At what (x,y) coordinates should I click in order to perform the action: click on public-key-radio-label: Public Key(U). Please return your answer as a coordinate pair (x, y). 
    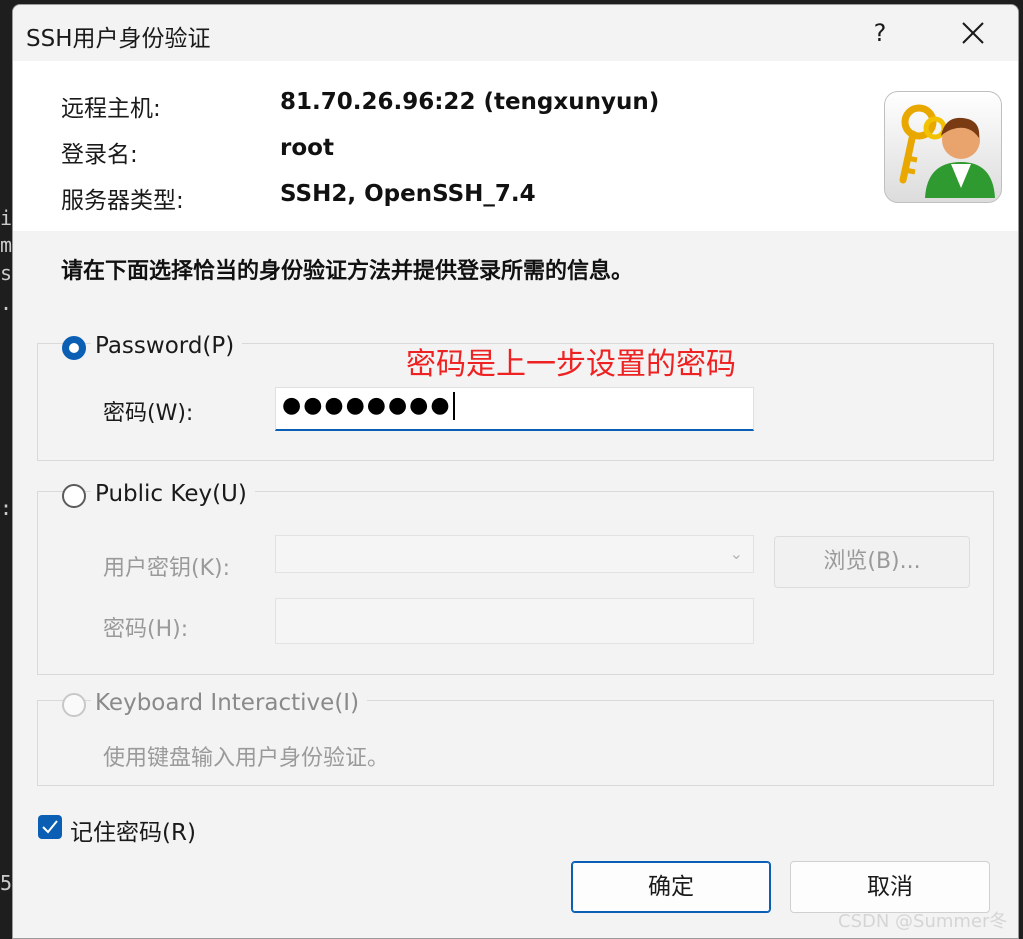
    Looking at the image, I should click on (173, 494).